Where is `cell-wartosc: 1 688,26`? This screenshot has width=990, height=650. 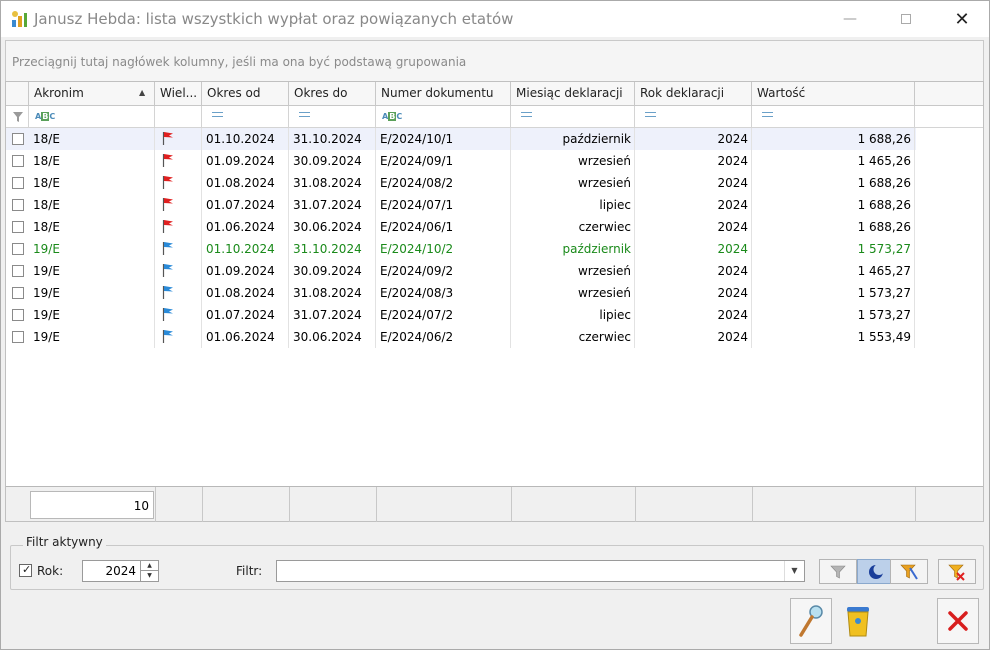
cell-wartosc: 1 688,26 is located at coordinates (884, 205).